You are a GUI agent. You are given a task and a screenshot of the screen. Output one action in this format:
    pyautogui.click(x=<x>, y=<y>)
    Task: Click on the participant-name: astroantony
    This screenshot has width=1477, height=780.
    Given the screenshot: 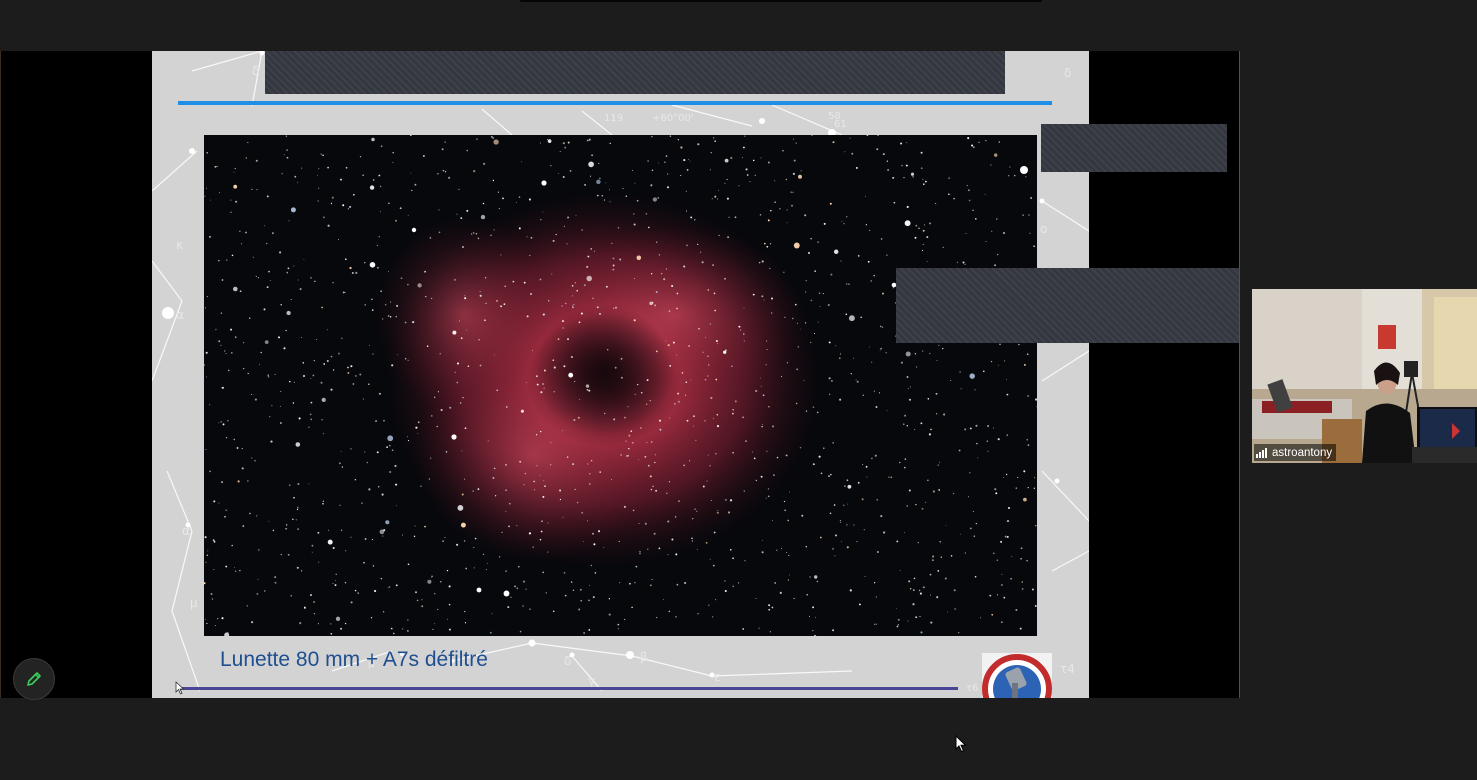 What is the action you would take?
    pyautogui.click(x=1302, y=452)
    